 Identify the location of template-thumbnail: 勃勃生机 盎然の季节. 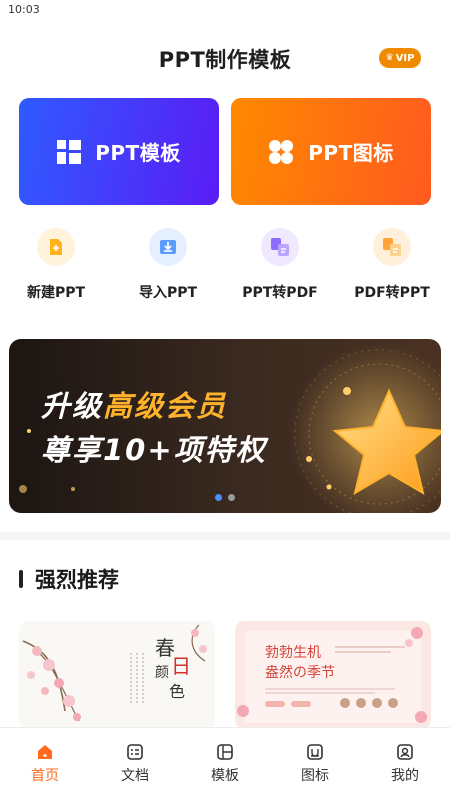
(333, 675).